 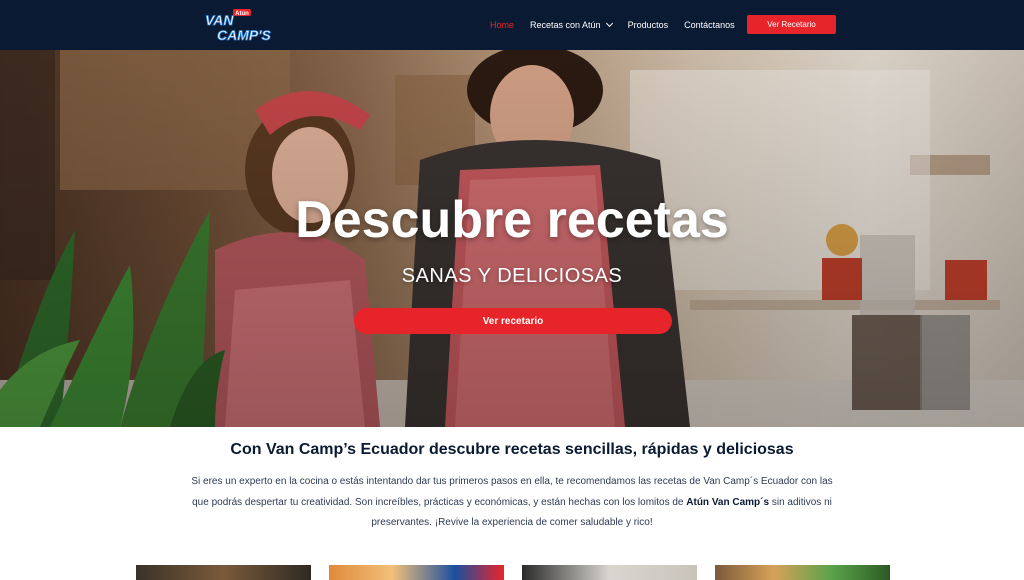 I want to click on hero-title: Descubre recetas, so click(x=512, y=220).